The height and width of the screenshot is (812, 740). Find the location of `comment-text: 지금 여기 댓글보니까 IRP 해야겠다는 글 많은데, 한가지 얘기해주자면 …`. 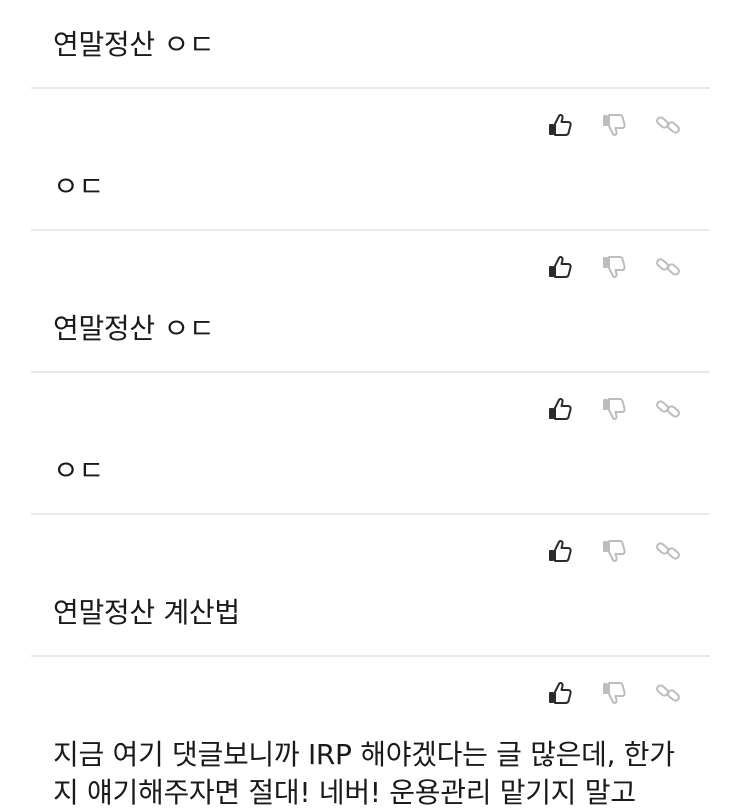

comment-text: 지금 여기 댓글보니까 IRP 해야겠다는 글 많은데, 한가지 얘기해주자면 … is located at coordinates (364, 773).